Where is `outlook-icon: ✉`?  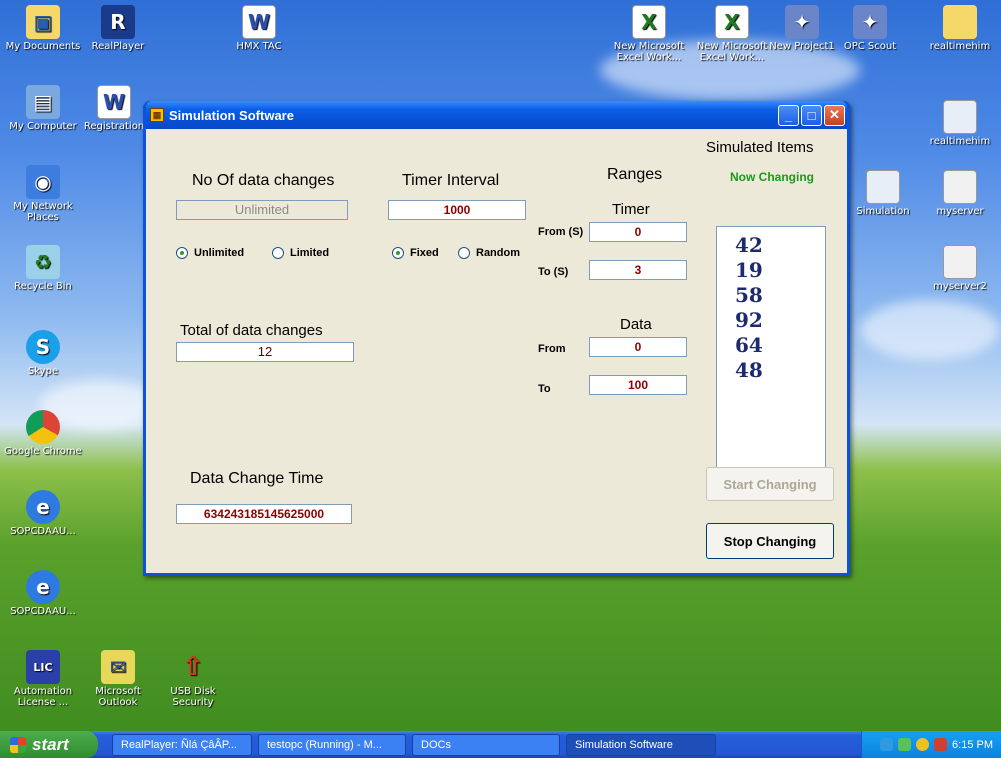 outlook-icon: ✉ is located at coordinates (118, 667).